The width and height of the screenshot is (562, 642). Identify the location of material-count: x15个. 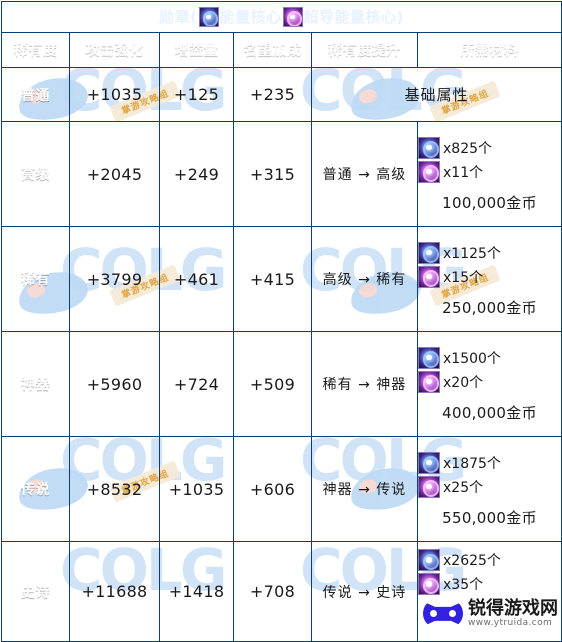
(463, 277).